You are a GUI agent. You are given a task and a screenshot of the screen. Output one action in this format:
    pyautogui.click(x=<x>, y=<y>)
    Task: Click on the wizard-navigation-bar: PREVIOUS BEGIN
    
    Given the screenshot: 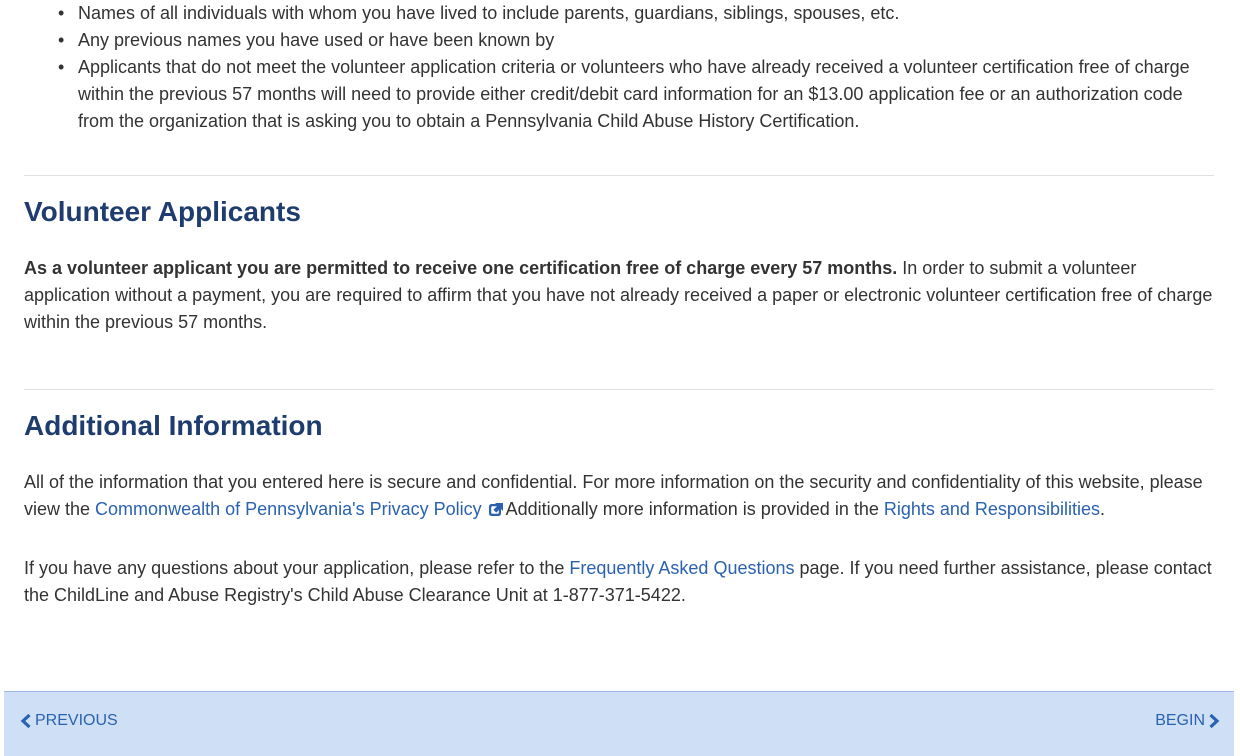 What is the action you would take?
    pyautogui.click(x=619, y=723)
    